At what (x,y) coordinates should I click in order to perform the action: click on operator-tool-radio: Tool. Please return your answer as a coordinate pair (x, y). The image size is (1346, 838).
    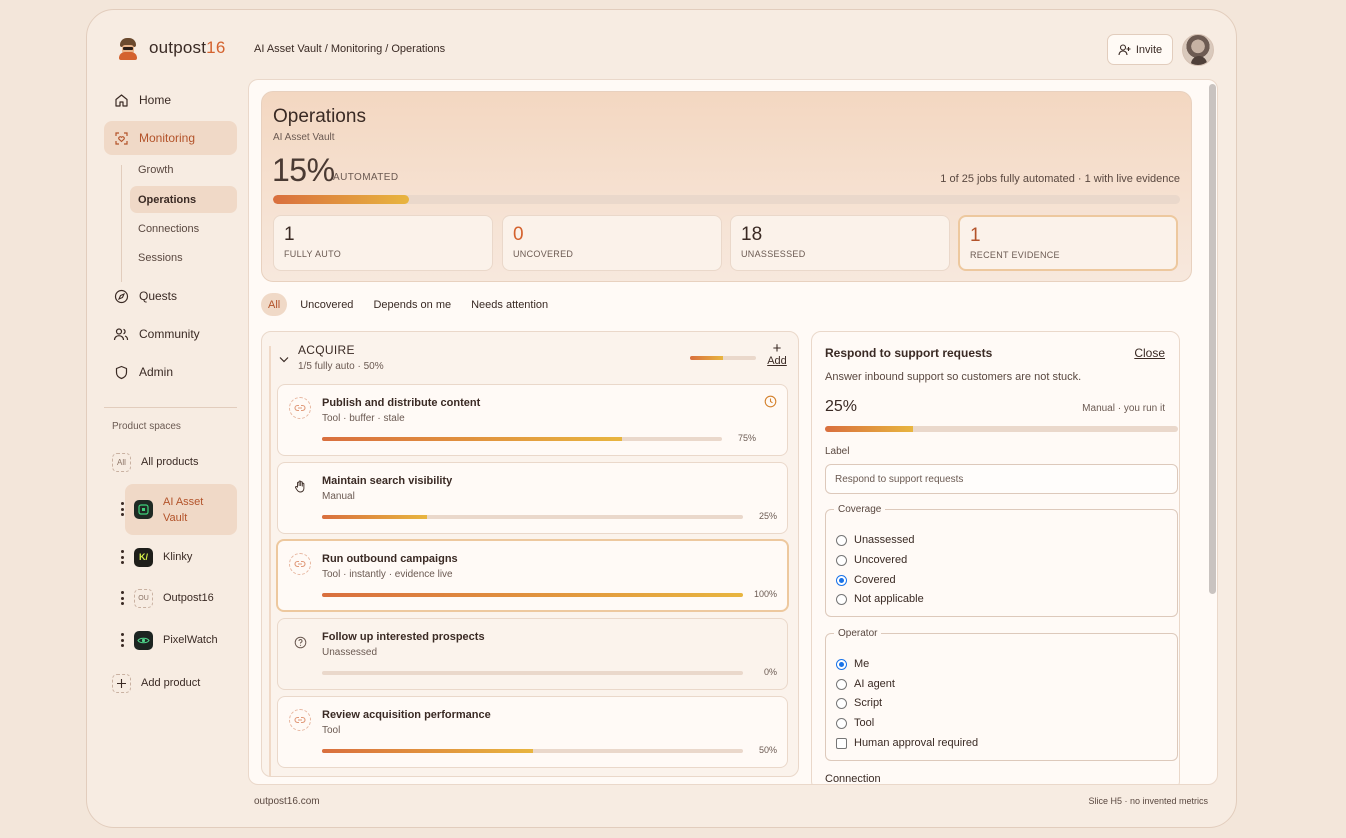
    Looking at the image, I should click on (855, 723).